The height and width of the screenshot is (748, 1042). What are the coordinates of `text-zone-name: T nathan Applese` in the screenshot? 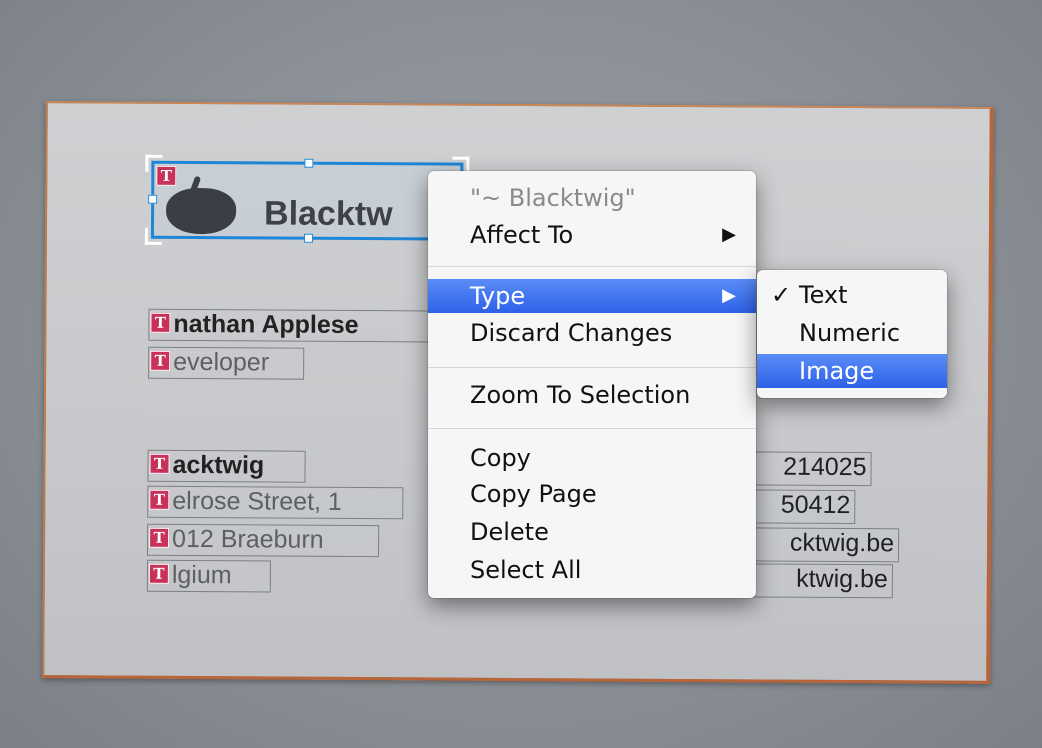 It's located at (298, 325).